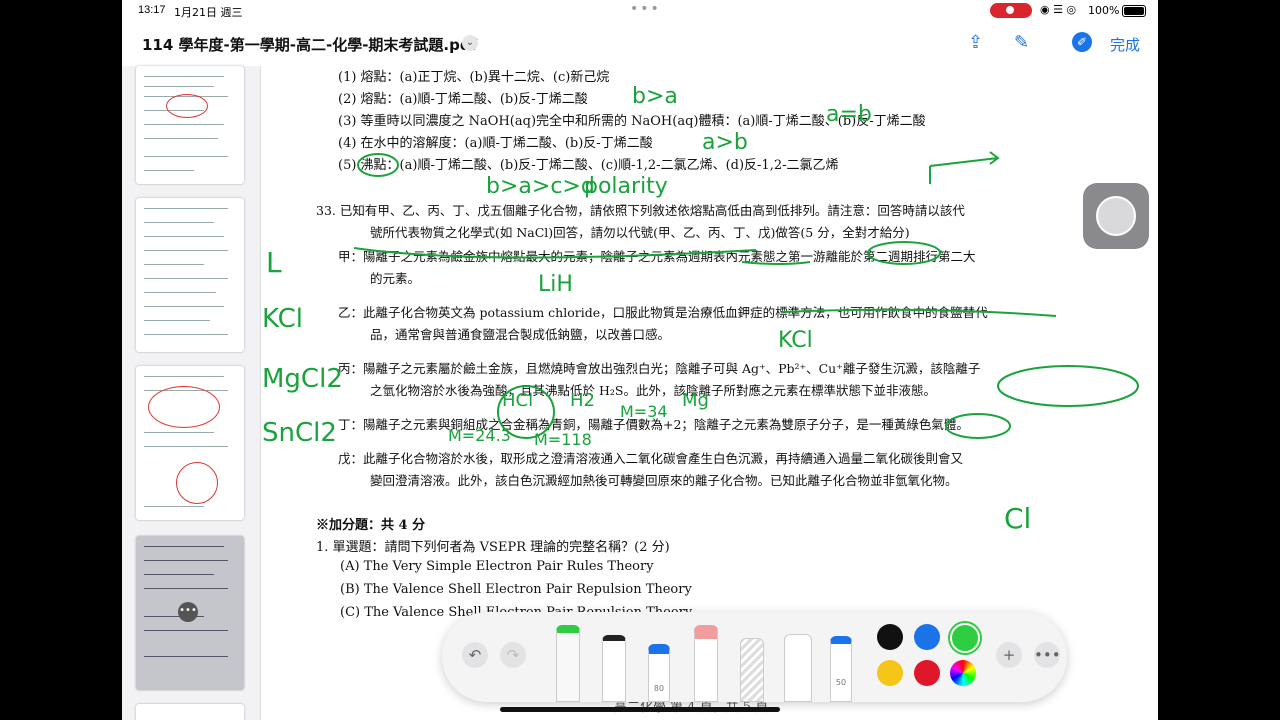  I want to click on chevron-down-icon: ⌄, so click(470, 43).